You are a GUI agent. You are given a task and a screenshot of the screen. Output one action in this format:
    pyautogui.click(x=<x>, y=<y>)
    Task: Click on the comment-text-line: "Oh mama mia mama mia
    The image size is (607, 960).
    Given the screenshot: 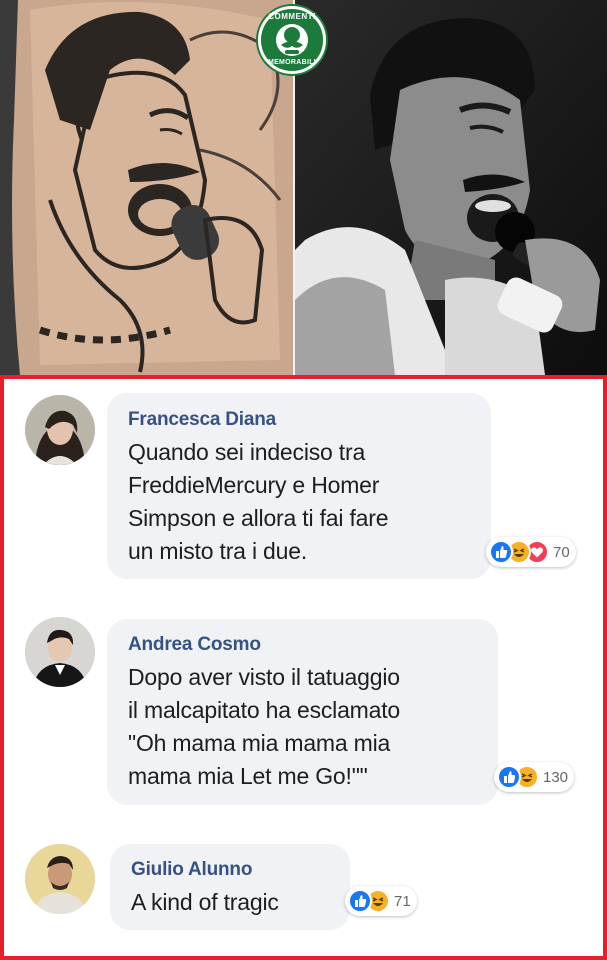 What is the action you would take?
    pyautogui.click(x=259, y=743)
    